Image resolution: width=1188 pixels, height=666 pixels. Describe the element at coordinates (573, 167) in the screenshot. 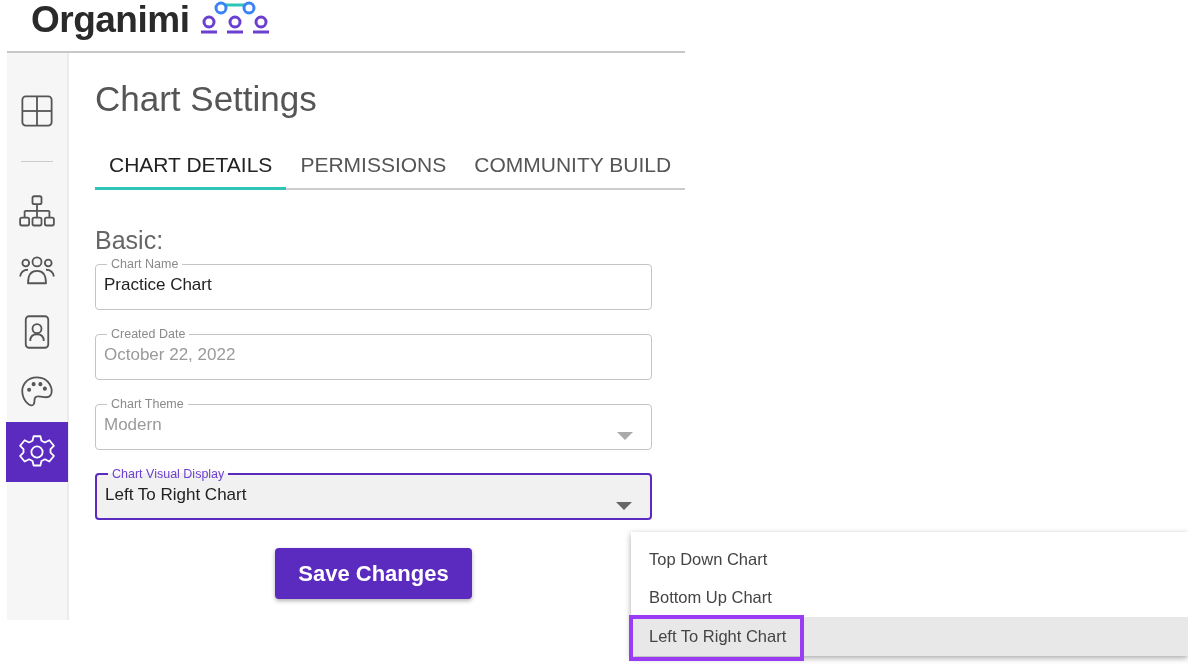

I see `tab: COMMUNITY BUILD` at that location.